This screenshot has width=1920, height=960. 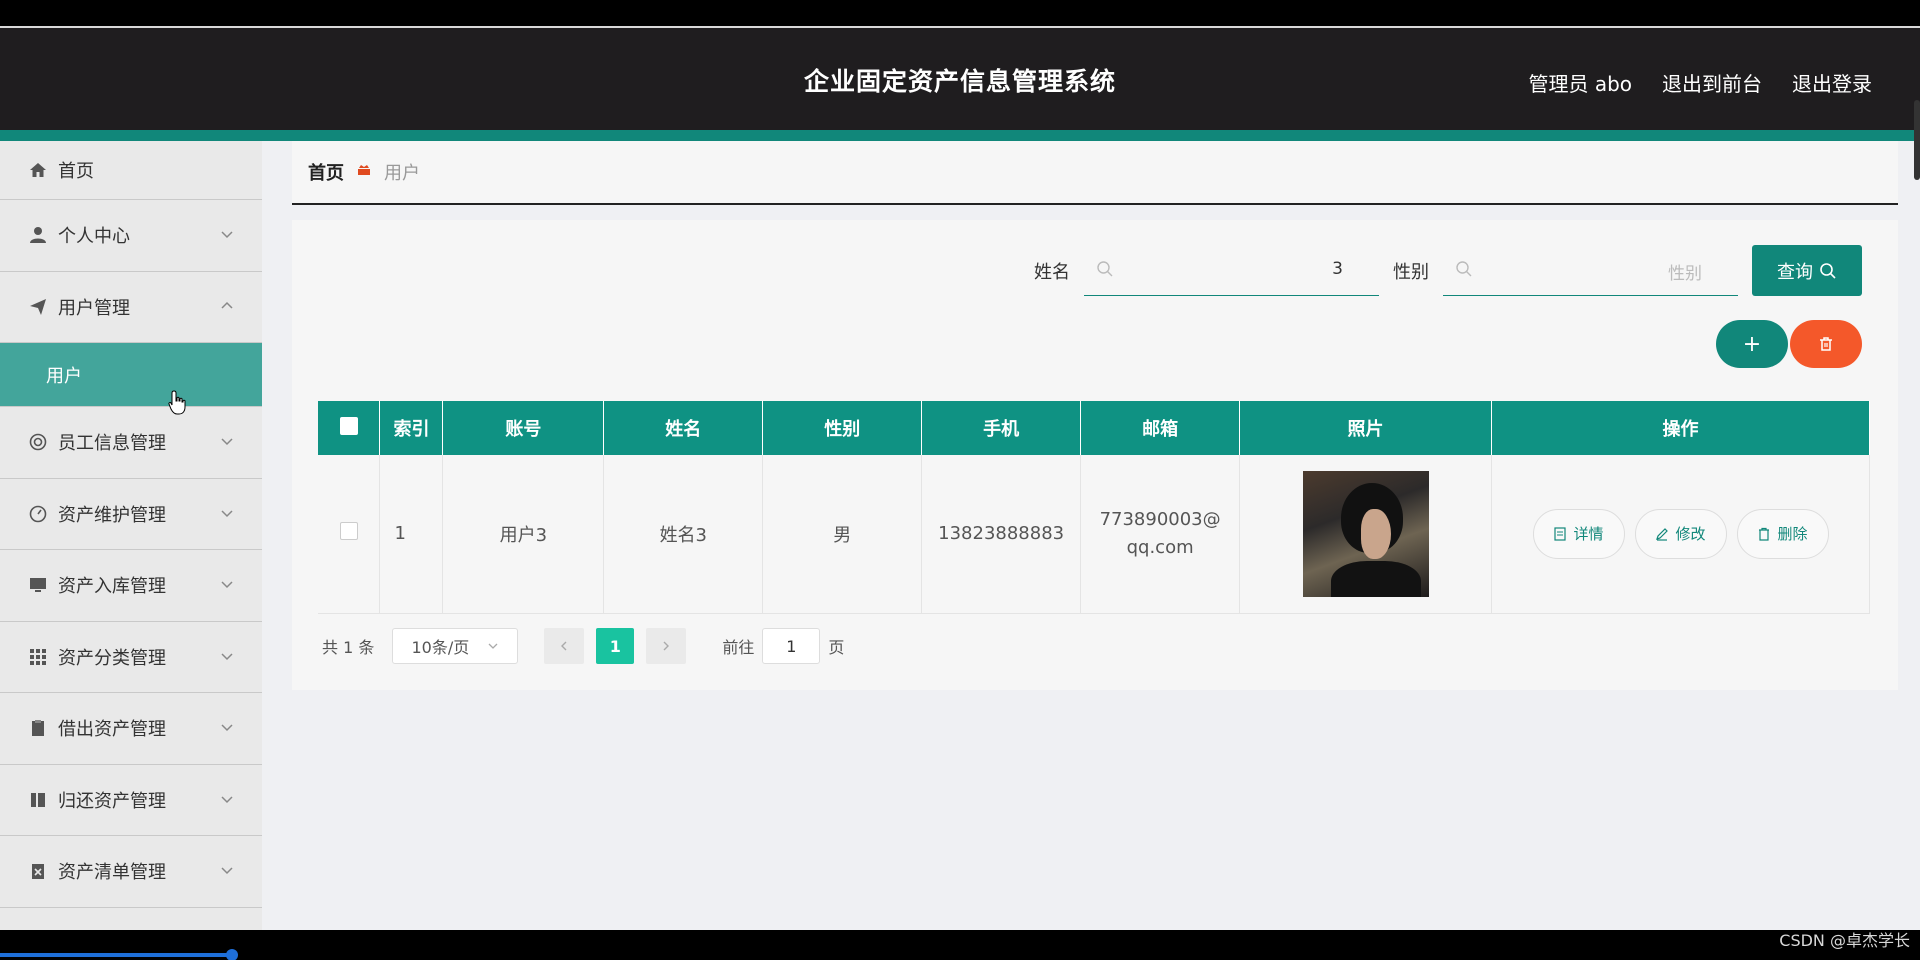 I want to click on cell-sex: 男, so click(x=842, y=534).